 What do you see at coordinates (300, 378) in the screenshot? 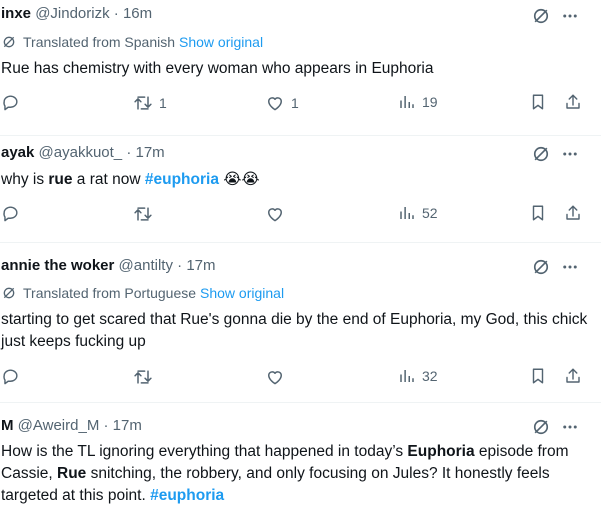
I see `action-bar: 32` at bounding box center [300, 378].